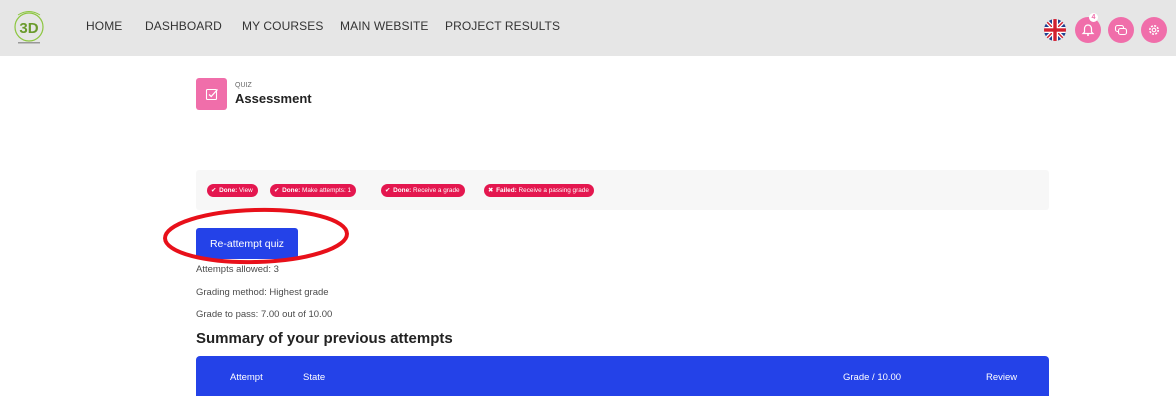 The width and height of the screenshot is (1176, 396). I want to click on site-logo: 3D, so click(29, 28).